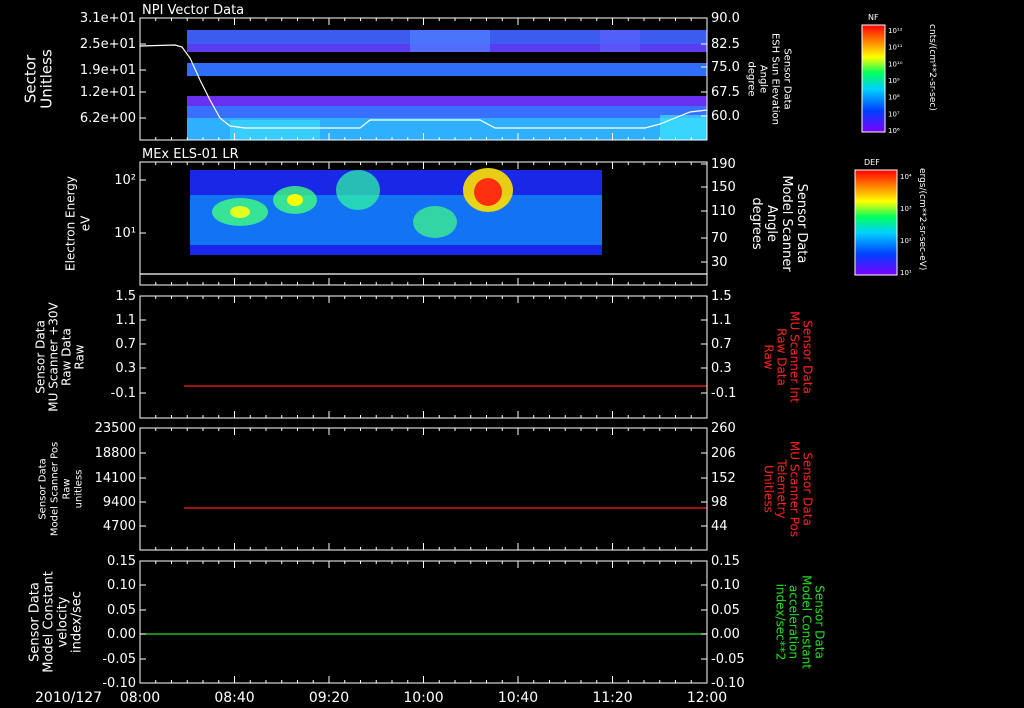 This screenshot has height=708, width=1024. Describe the element at coordinates (86, 223) in the screenshot. I see `left-axis-label: eV` at that location.